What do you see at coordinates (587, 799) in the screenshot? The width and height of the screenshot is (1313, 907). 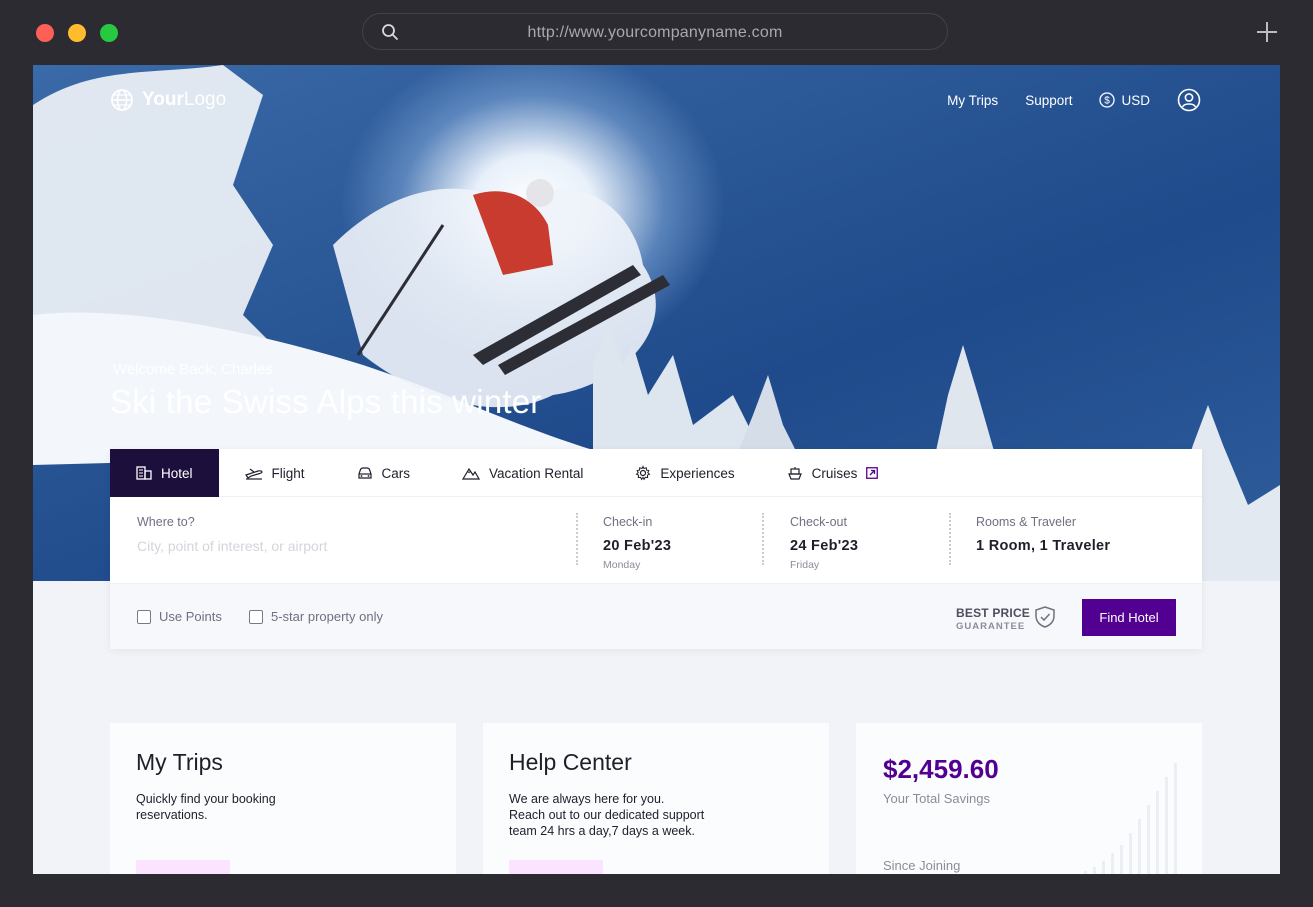 I see `card-text-line: We are always here for you.` at bounding box center [587, 799].